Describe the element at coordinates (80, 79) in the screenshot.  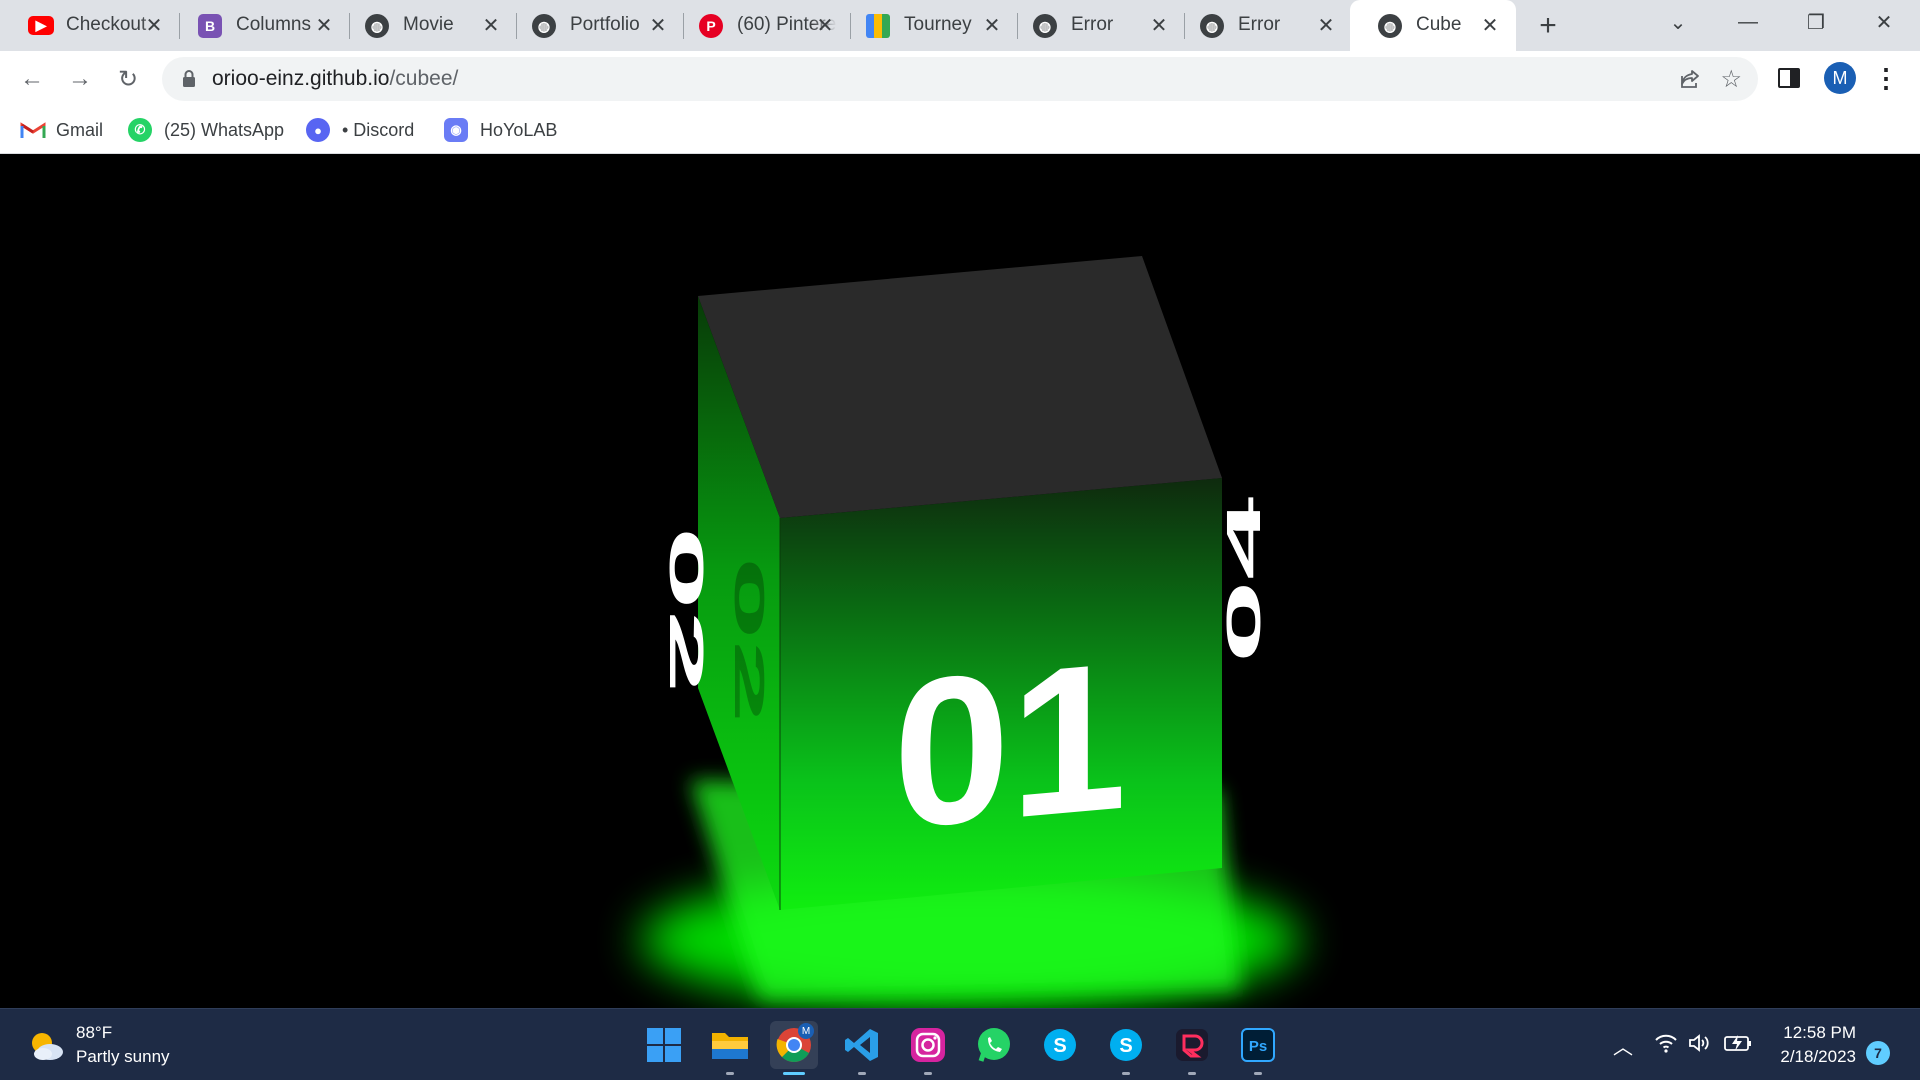
I see `forward-button: →` at that location.